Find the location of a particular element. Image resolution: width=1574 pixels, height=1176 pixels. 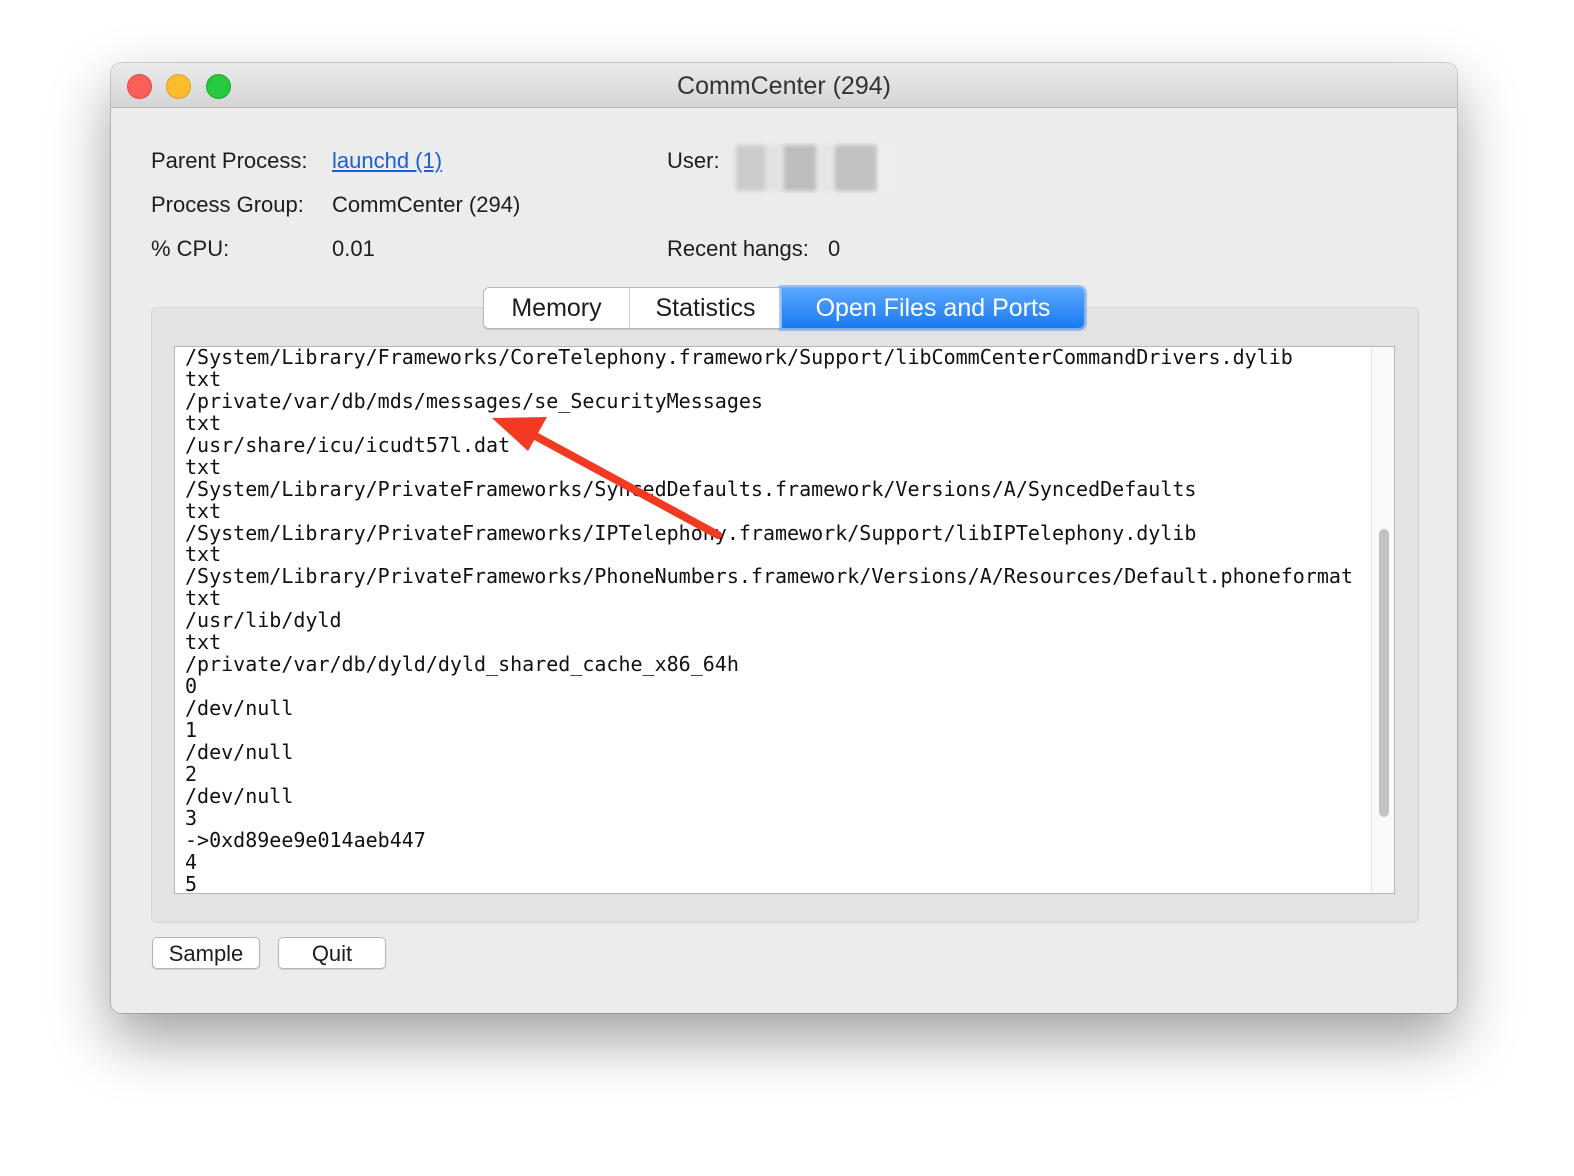

open-file-line: 2 is located at coordinates (191, 773).